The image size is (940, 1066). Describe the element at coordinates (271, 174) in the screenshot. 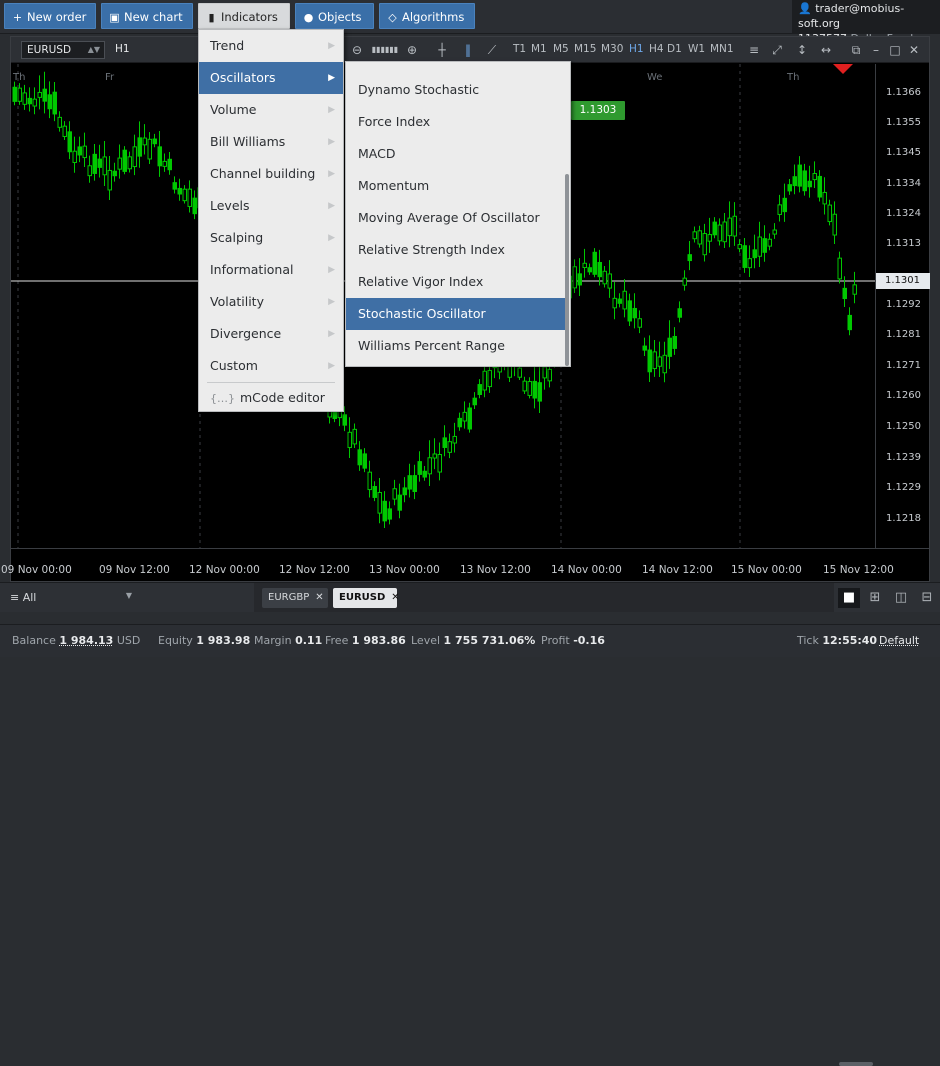

I see `menu-item-channel-building: Channel building ▶` at that location.